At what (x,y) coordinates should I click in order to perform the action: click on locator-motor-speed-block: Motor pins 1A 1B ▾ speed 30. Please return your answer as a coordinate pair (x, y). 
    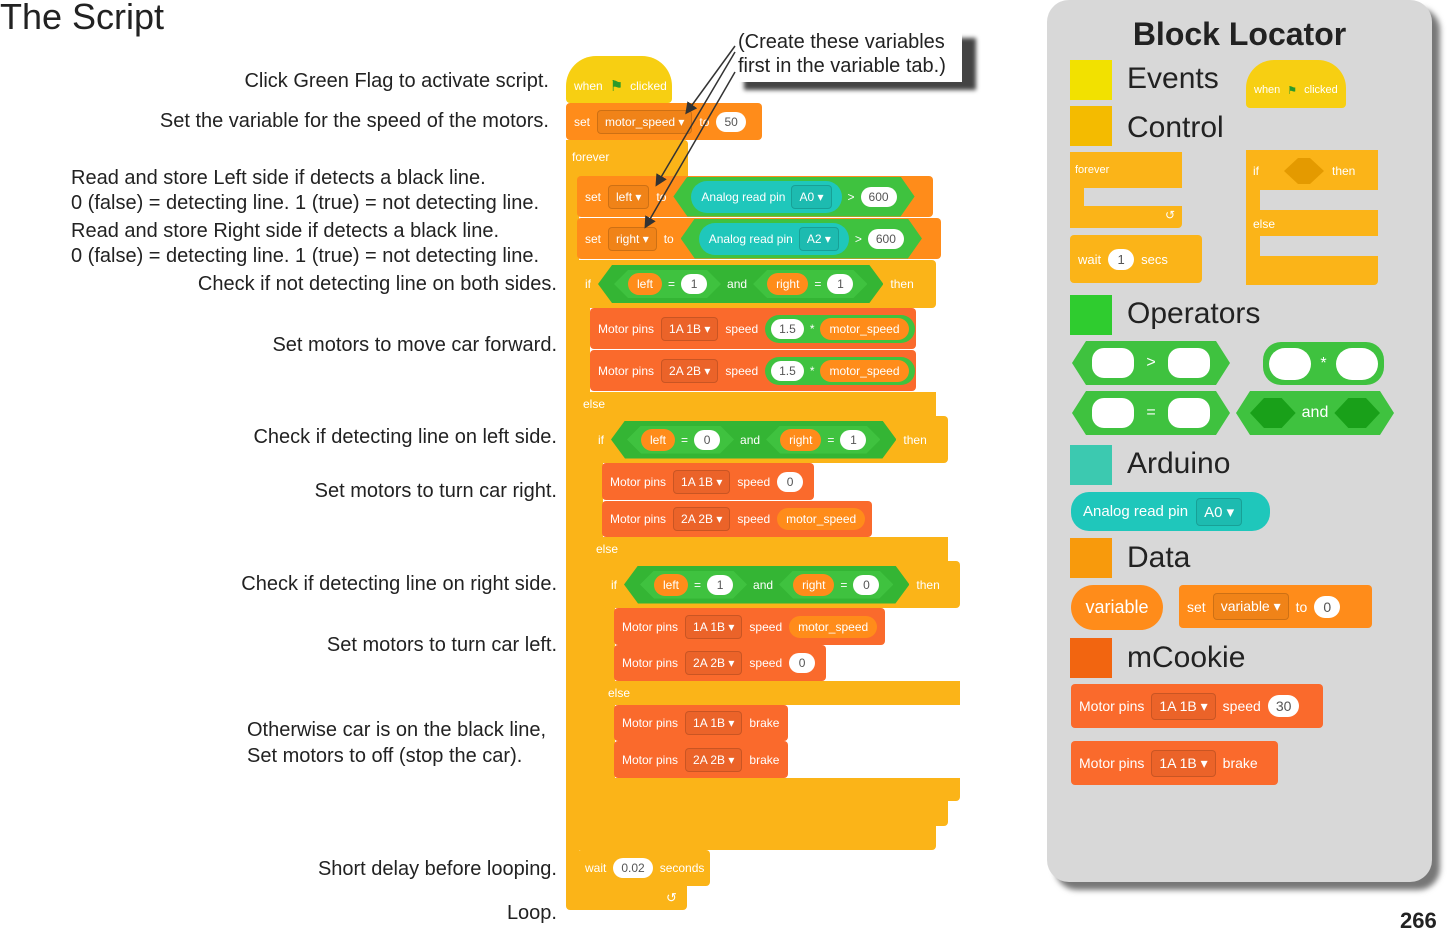
    Looking at the image, I should click on (1197, 706).